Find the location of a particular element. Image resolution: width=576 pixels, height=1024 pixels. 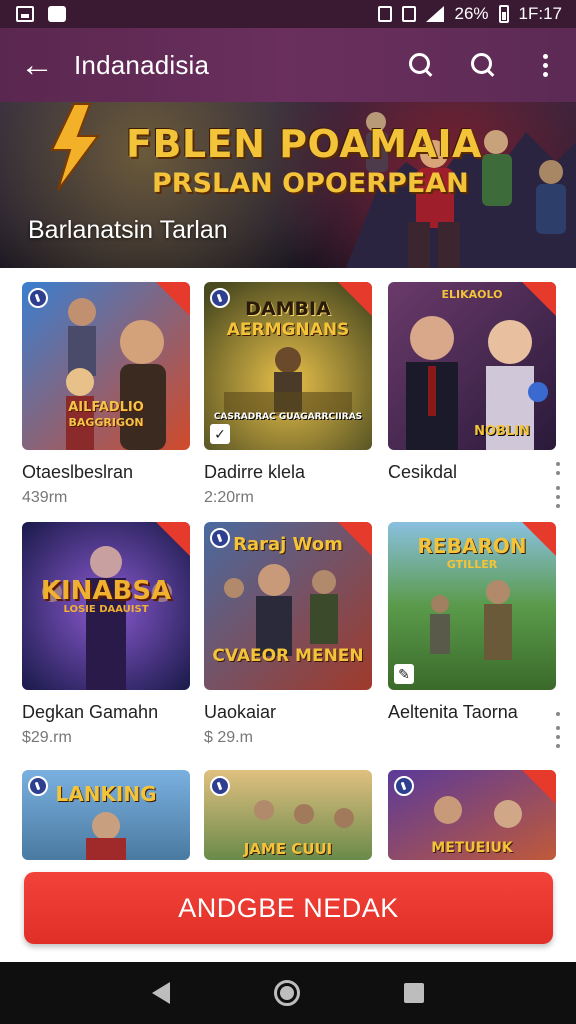

game-thumbnail: ELIKAOLO NOBLIN is located at coordinates (472, 366).